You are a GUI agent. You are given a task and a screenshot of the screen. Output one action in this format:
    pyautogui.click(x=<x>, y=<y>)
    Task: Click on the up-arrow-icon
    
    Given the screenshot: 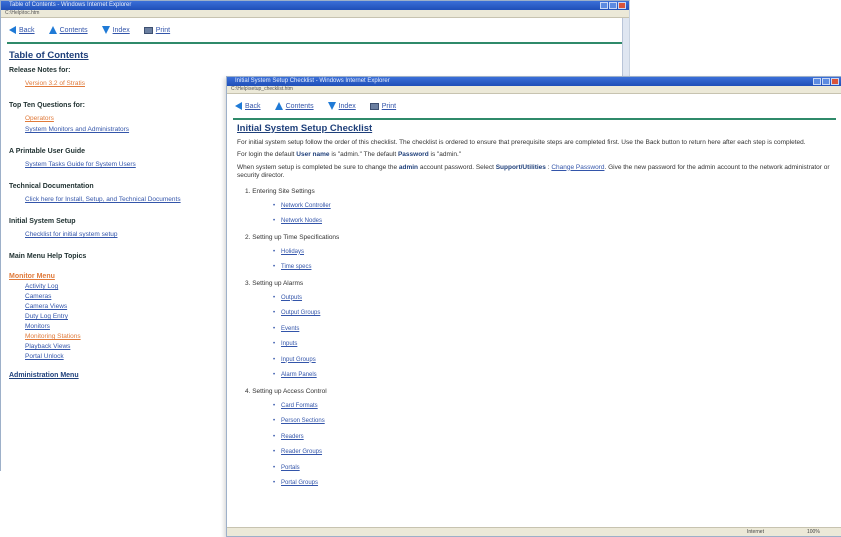 What is the action you would take?
    pyautogui.click(x=278, y=106)
    